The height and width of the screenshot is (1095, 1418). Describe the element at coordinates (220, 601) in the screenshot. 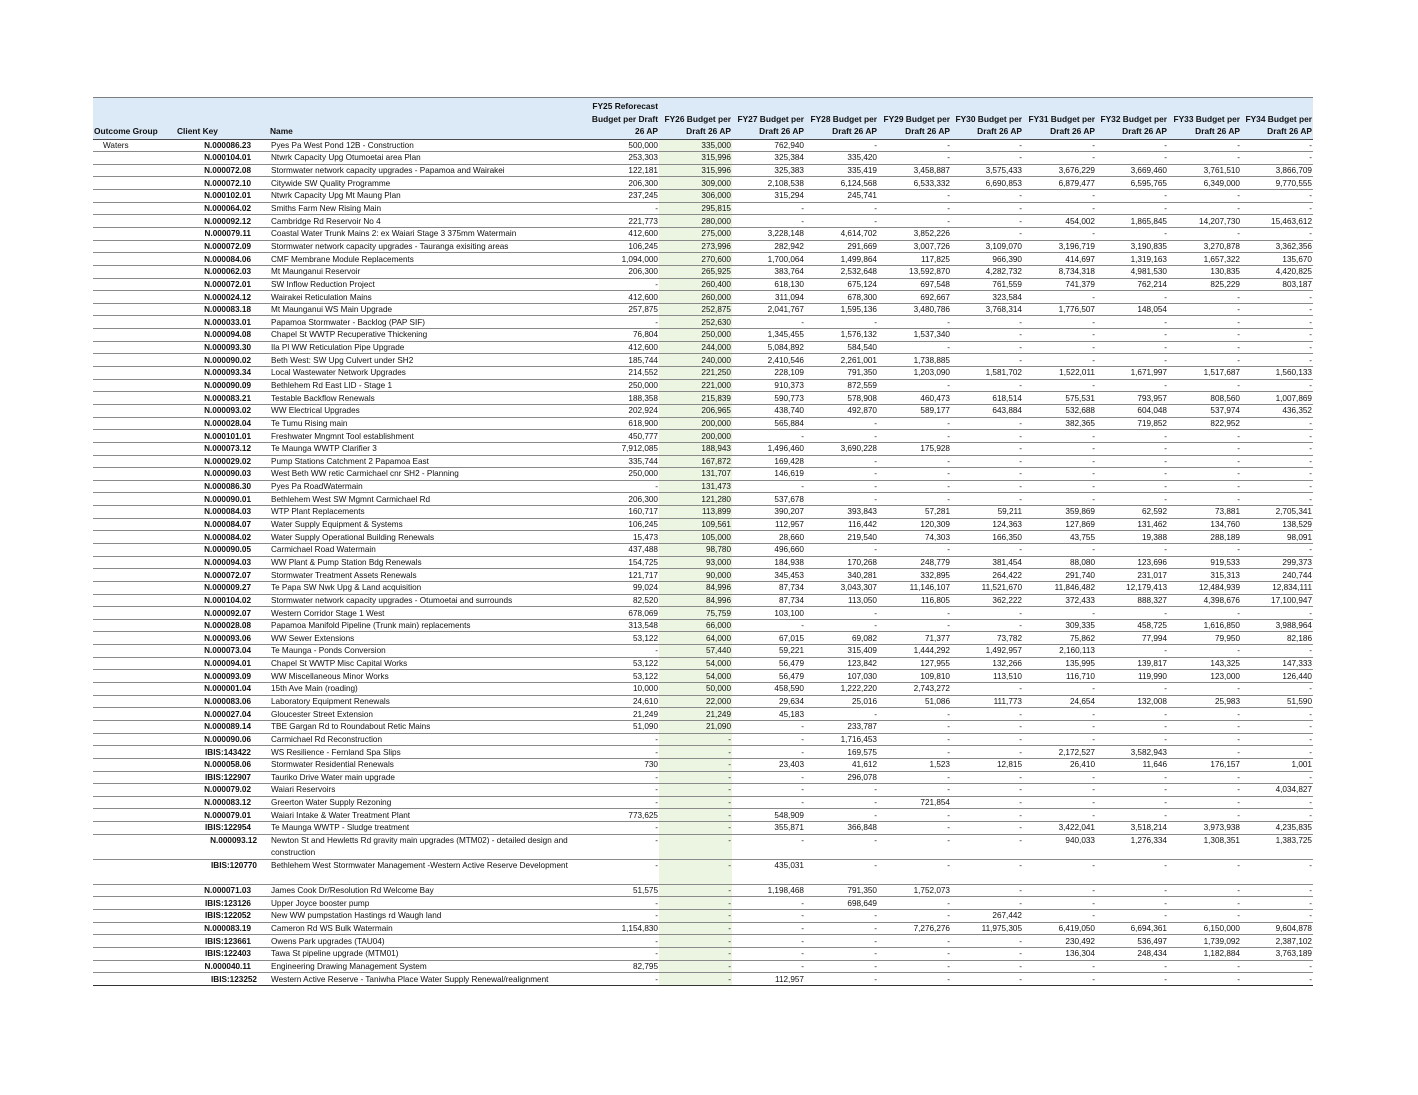

I see `cell-client-key: N.000104.02` at that location.